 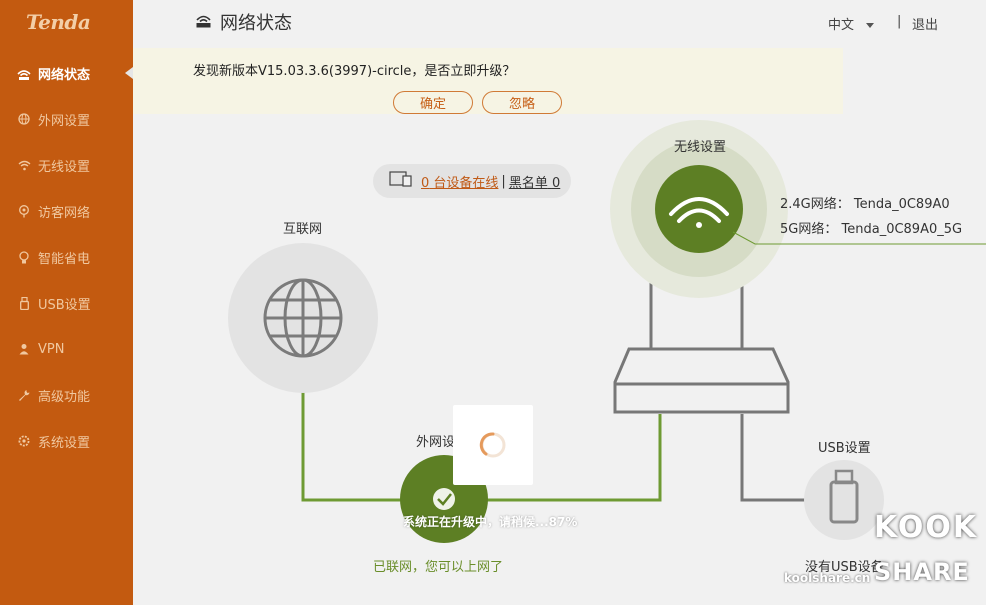 I want to click on sidebar-item-usb: USB设置, so click(x=66, y=303).